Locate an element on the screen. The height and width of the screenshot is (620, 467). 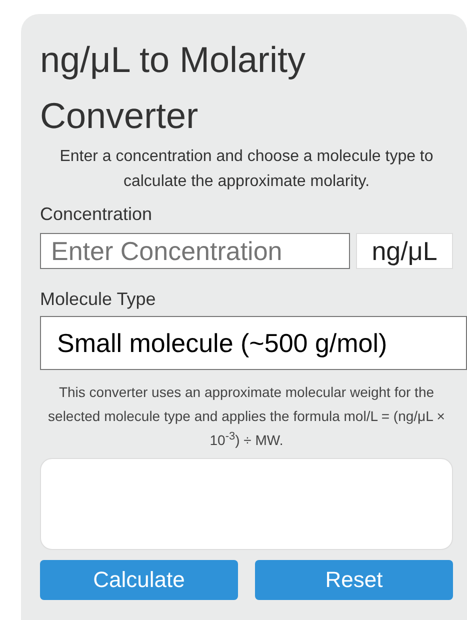
concentration-label: Concentration is located at coordinates (97, 214).